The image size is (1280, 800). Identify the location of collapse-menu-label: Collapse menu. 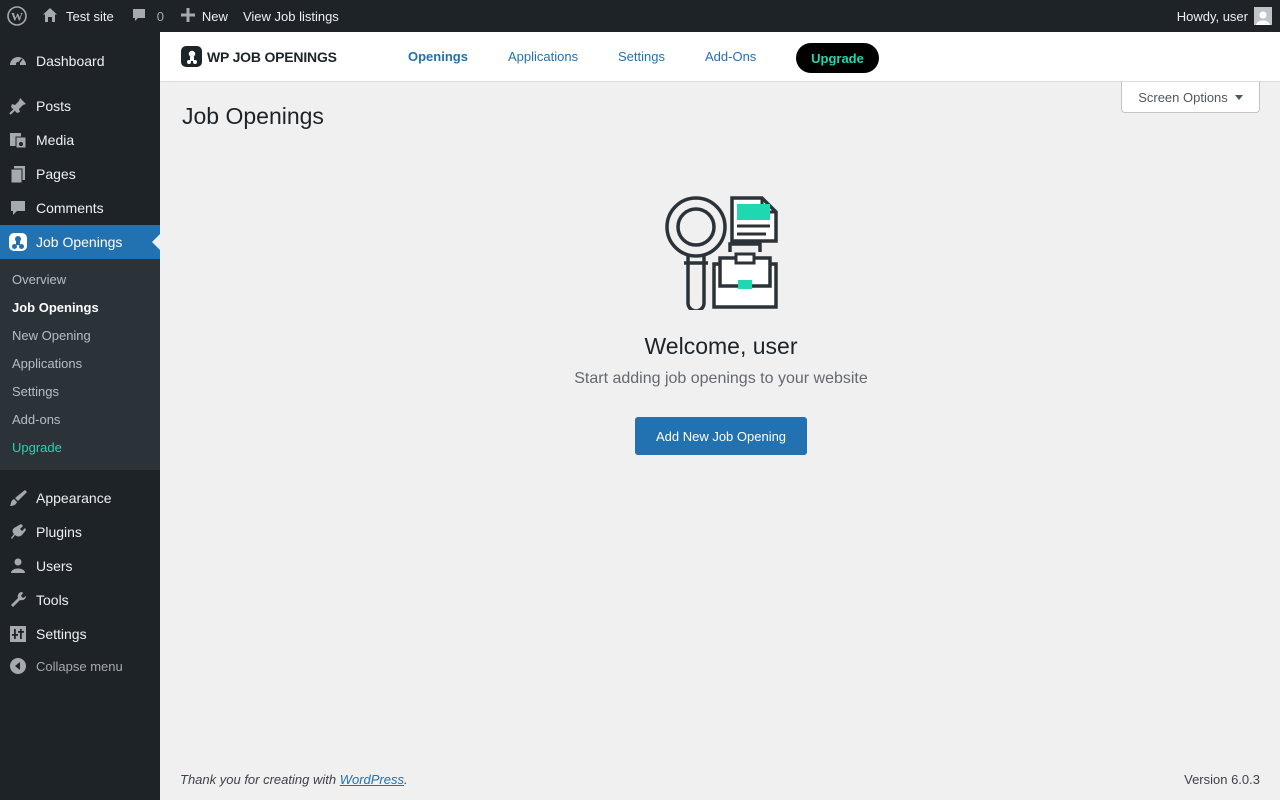
(79, 666).